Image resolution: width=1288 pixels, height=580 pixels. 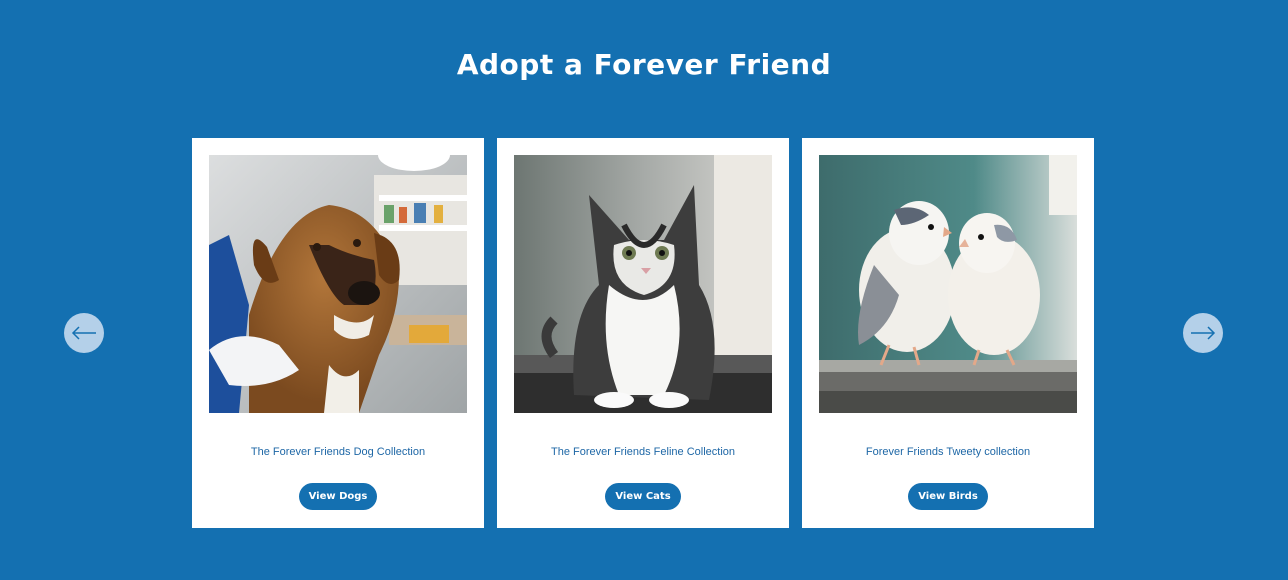 What do you see at coordinates (948, 452) in the screenshot?
I see `card-caption: Forever Friends Tweety collection` at bounding box center [948, 452].